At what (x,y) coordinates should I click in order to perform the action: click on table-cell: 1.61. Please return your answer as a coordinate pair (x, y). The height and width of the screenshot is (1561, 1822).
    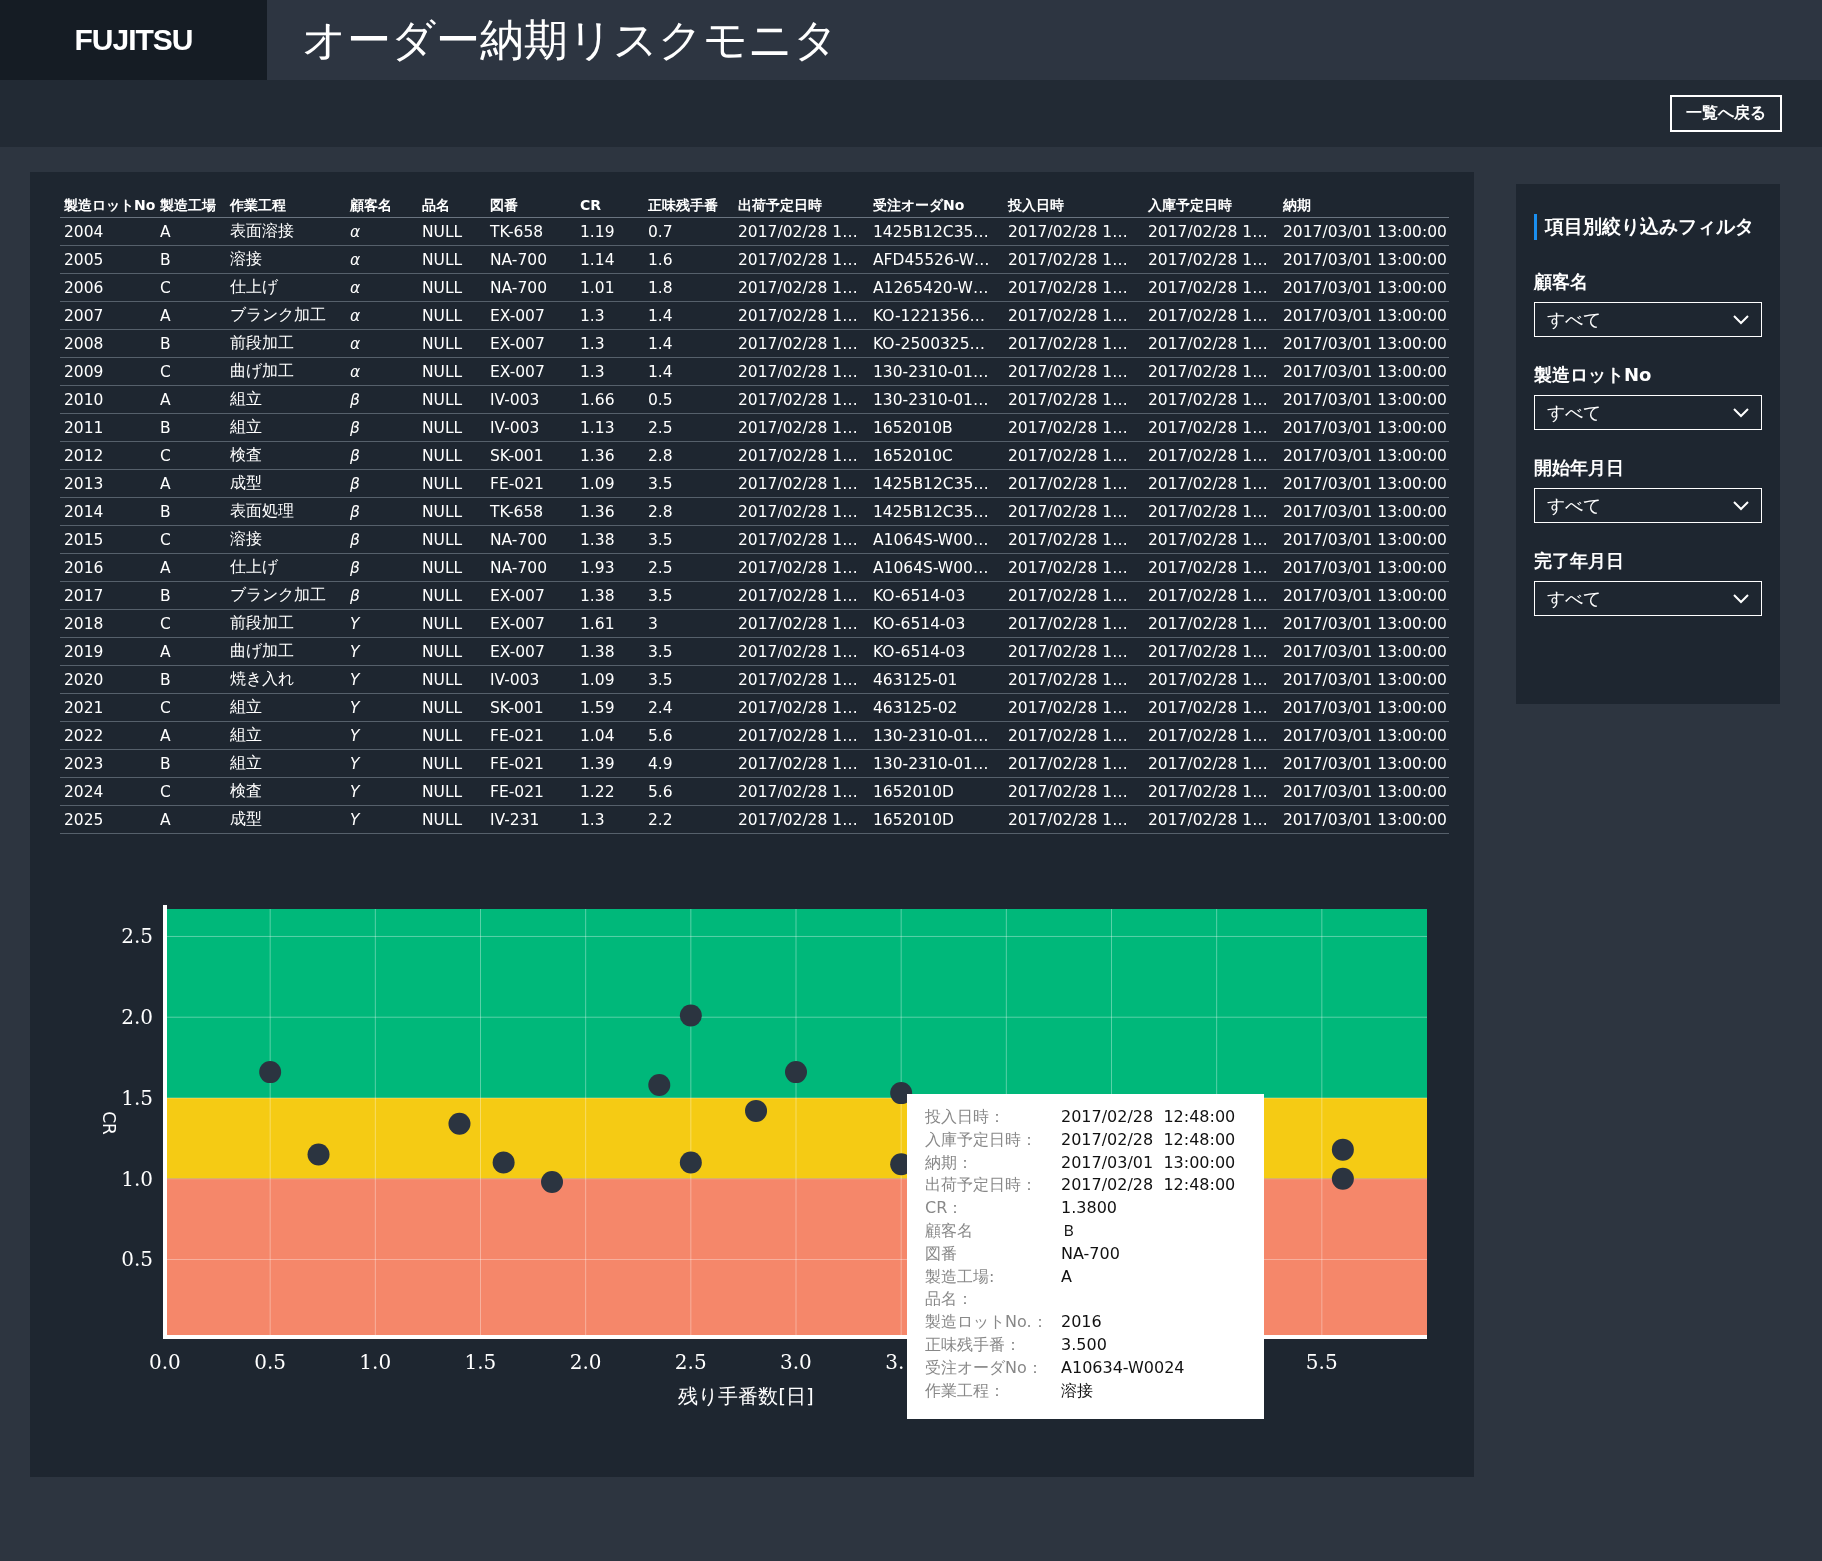
    Looking at the image, I should click on (610, 623).